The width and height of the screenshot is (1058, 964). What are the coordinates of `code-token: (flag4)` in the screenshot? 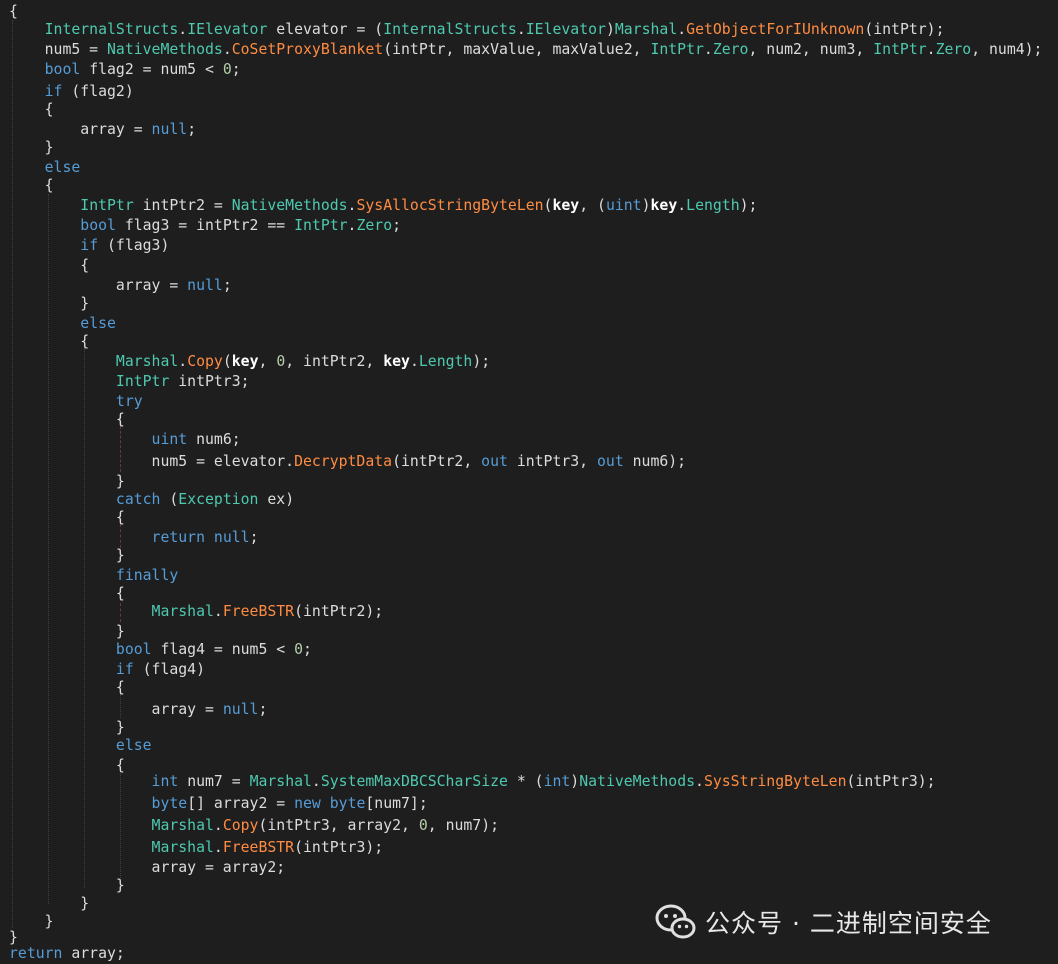 It's located at (169, 669).